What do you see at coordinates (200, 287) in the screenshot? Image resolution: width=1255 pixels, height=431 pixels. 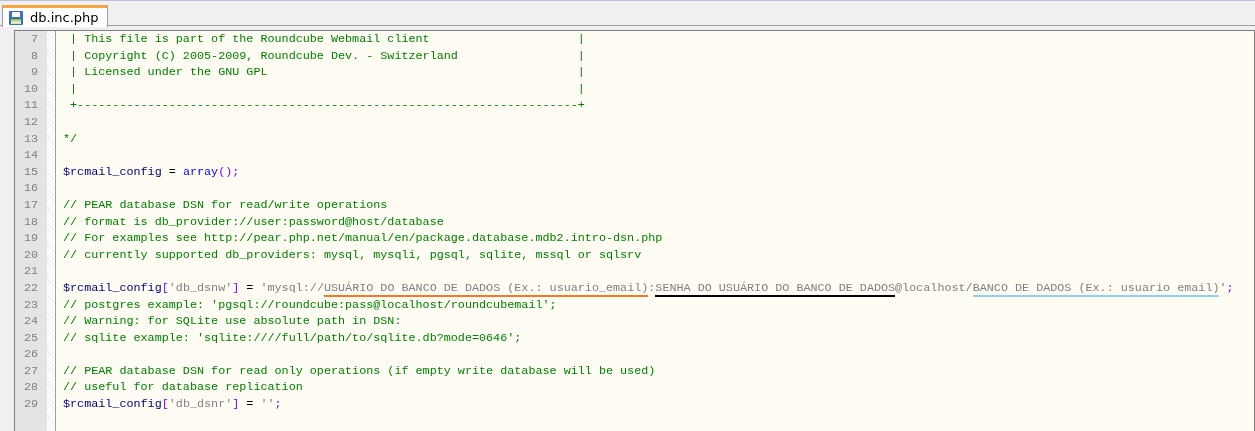 I see `code-token: 'db_dsnw'` at bounding box center [200, 287].